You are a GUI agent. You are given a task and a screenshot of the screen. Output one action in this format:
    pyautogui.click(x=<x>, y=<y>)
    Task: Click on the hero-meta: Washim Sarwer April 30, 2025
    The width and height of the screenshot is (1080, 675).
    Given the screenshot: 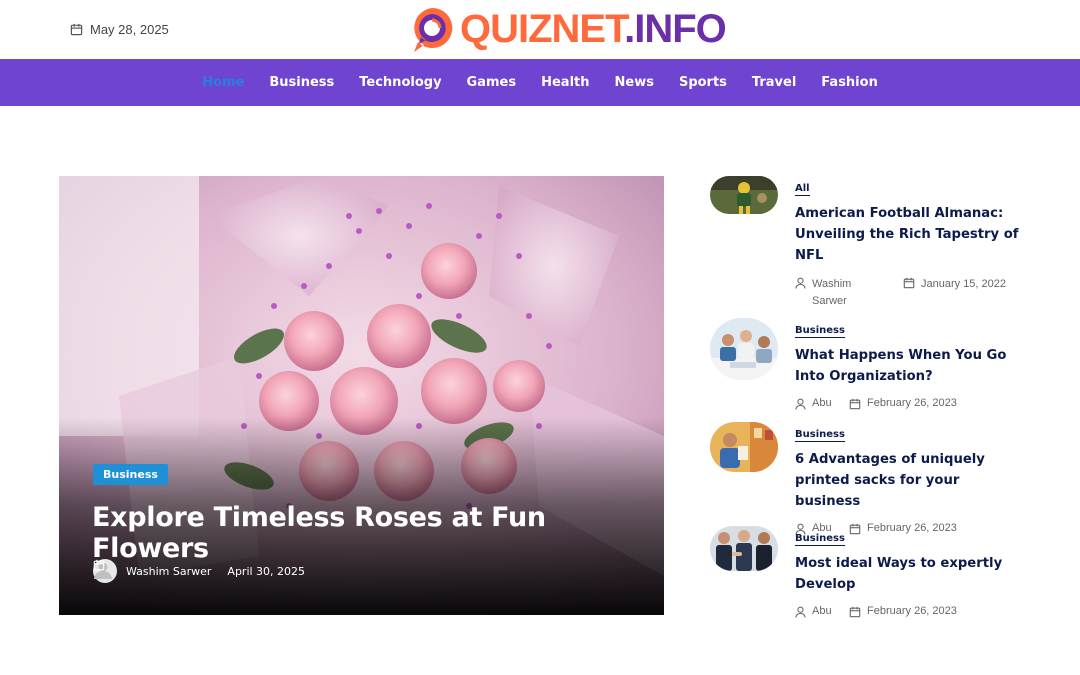 What is the action you would take?
    pyautogui.click(x=199, y=571)
    